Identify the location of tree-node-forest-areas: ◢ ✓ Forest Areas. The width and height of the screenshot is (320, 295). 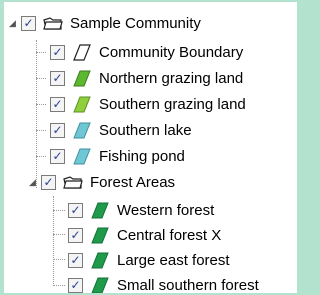
(101, 182).